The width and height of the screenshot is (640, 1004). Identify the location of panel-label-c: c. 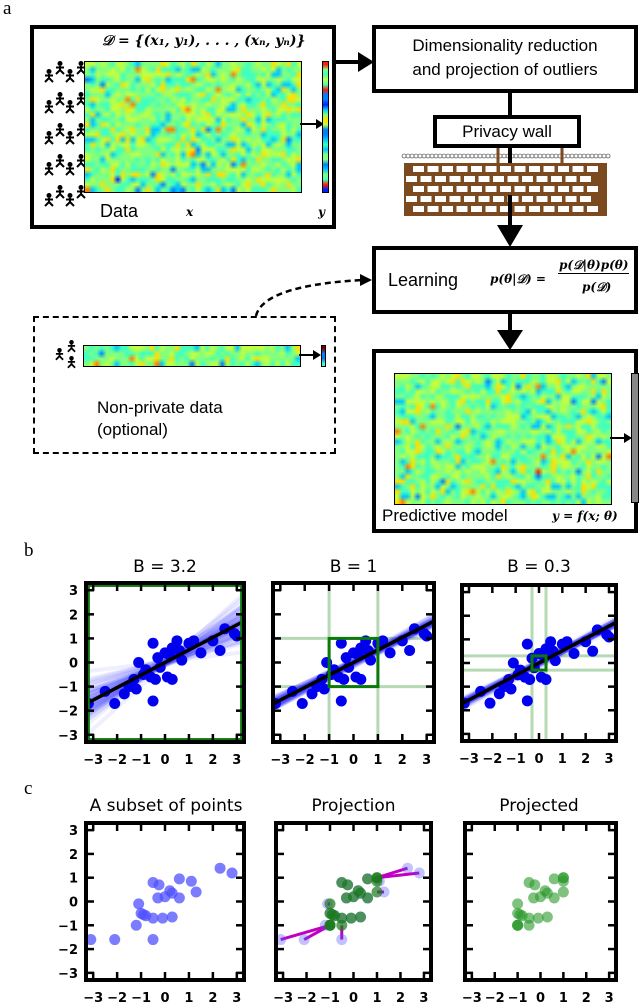
(28, 788).